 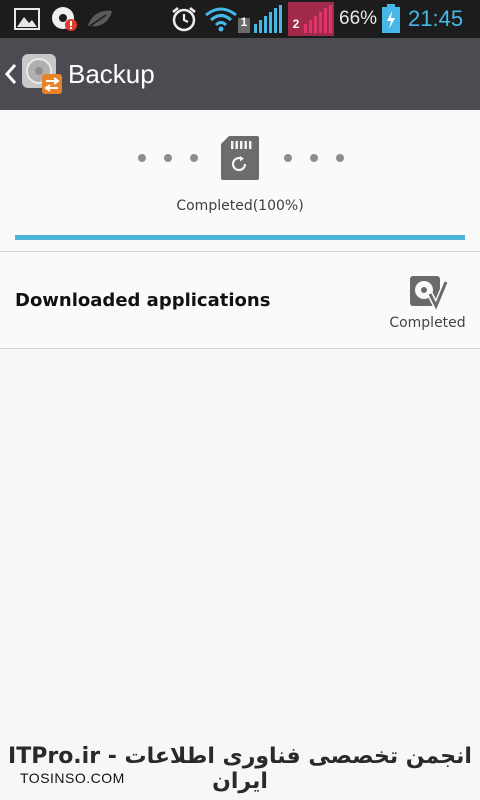 What do you see at coordinates (261, 19) in the screenshot?
I see `signal-sim1-icon: 1` at bounding box center [261, 19].